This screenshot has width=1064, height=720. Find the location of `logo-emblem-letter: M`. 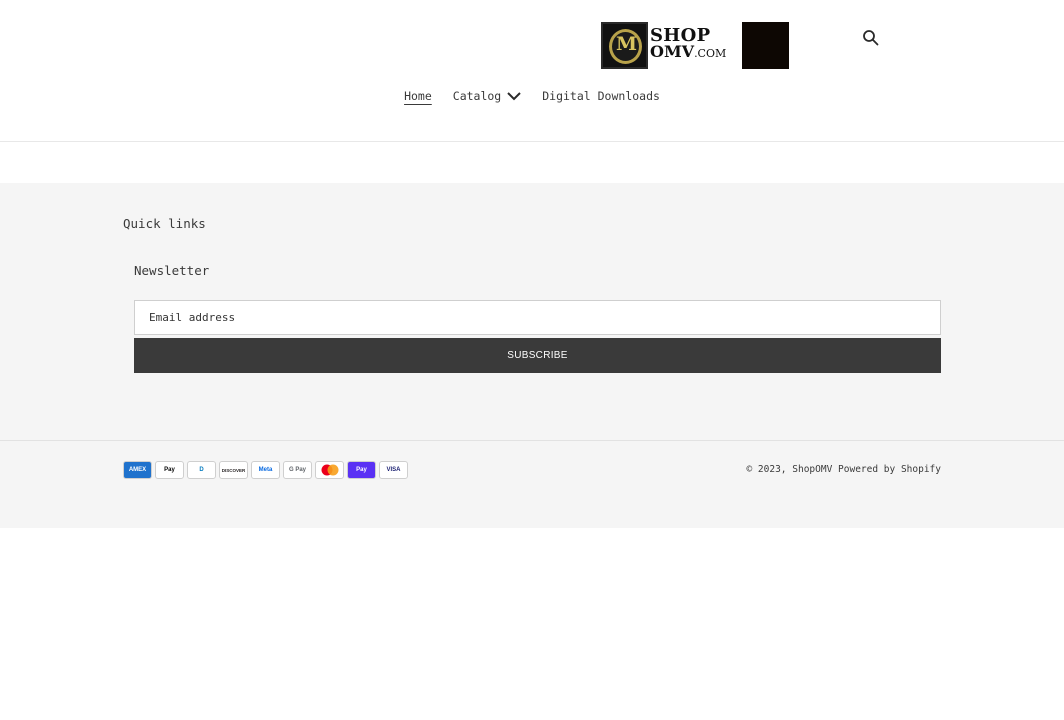

logo-emblem-letter: M is located at coordinates (626, 44).